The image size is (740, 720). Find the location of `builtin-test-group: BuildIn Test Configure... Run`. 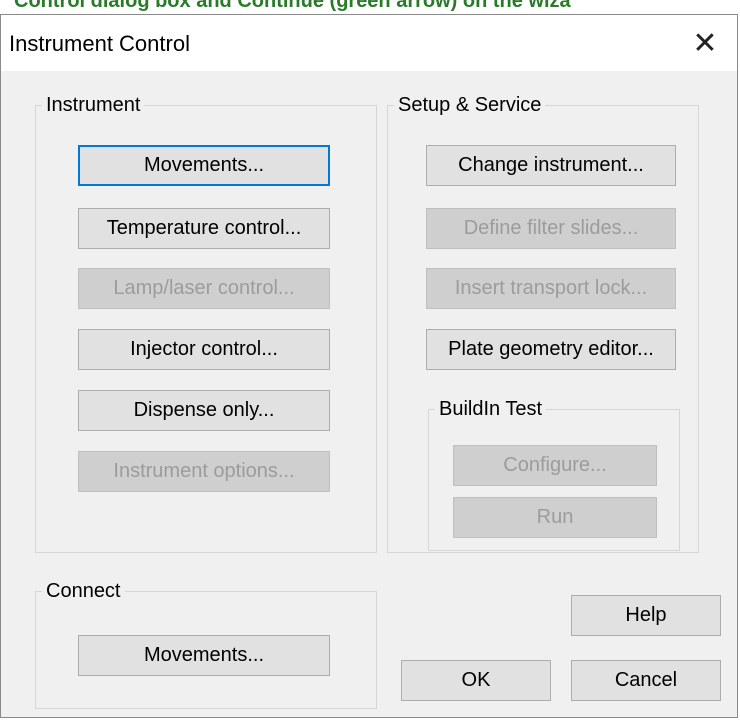

builtin-test-group: BuildIn Test Configure... Run is located at coordinates (554, 474).